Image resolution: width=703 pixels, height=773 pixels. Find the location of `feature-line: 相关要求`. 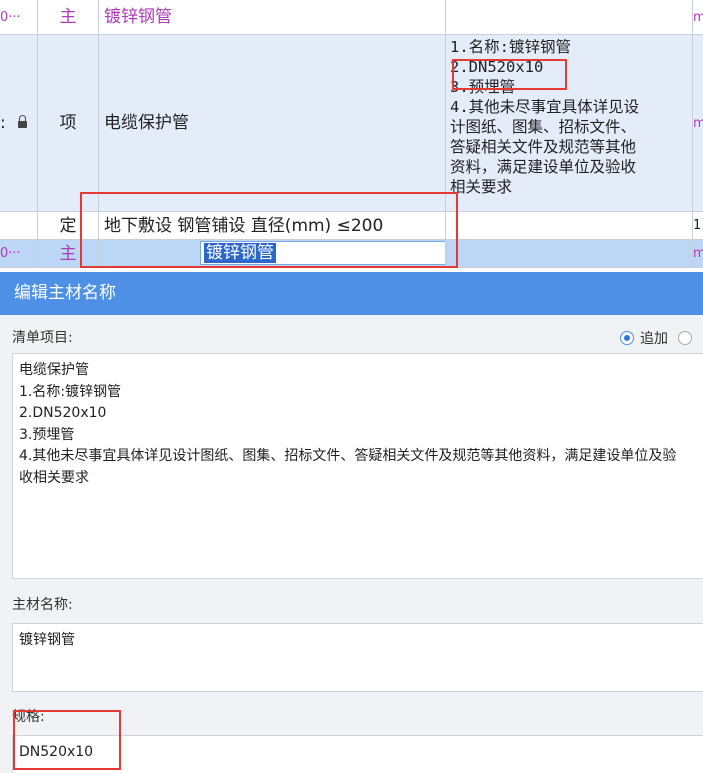

feature-line: 相关要求 is located at coordinates (481, 187).